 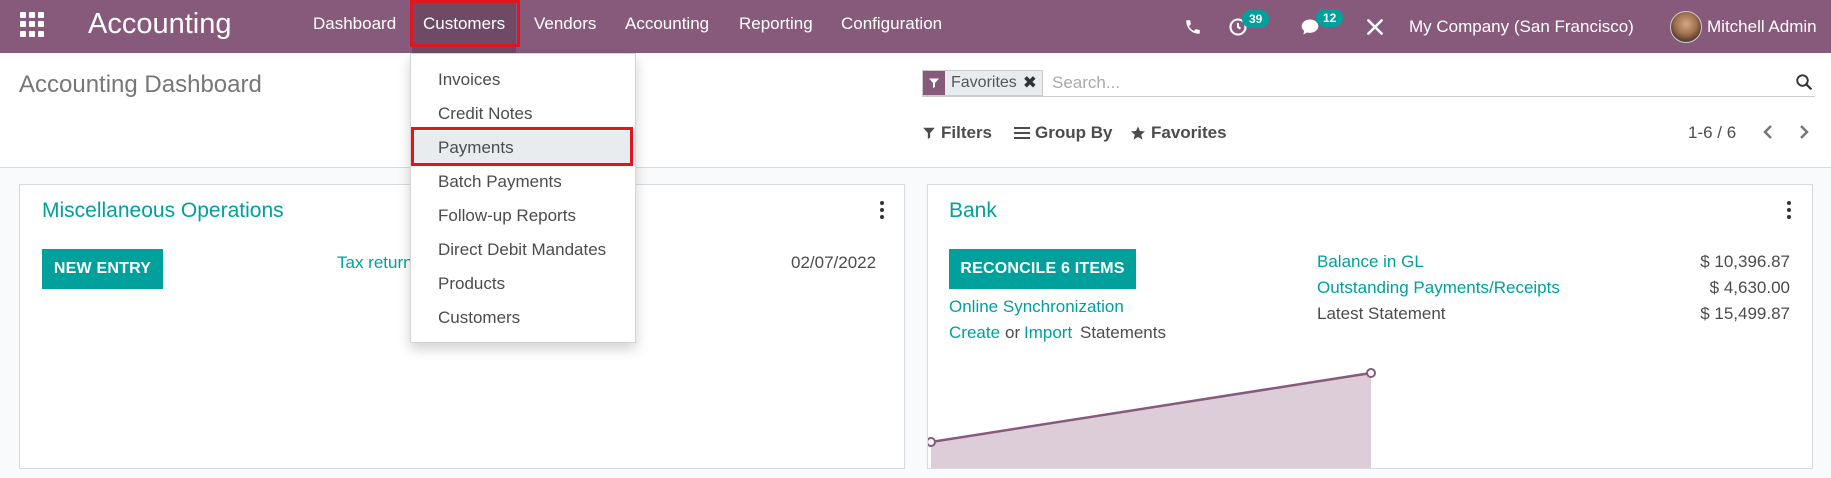 I want to click on favorites-label: Favorites, so click(x=1189, y=132).